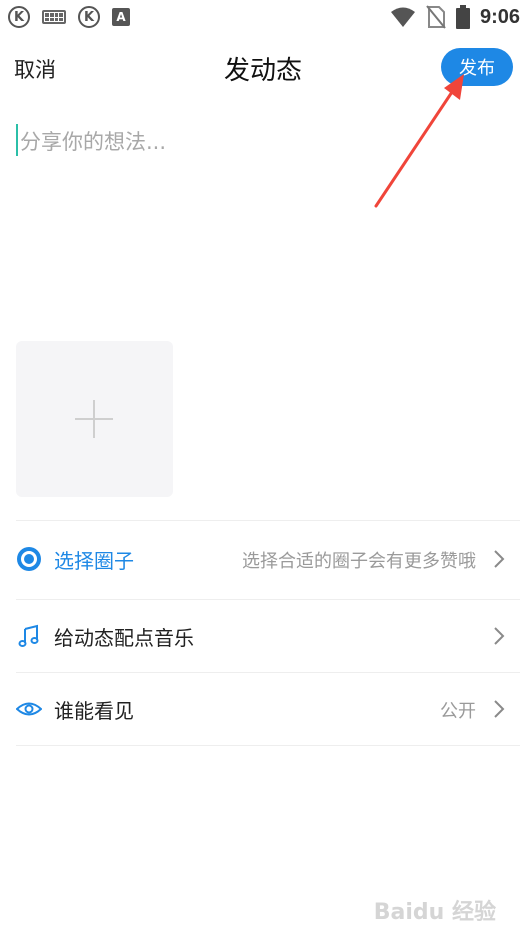  What do you see at coordinates (402, 17) in the screenshot?
I see `wifi-icon` at bounding box center [402, 17].